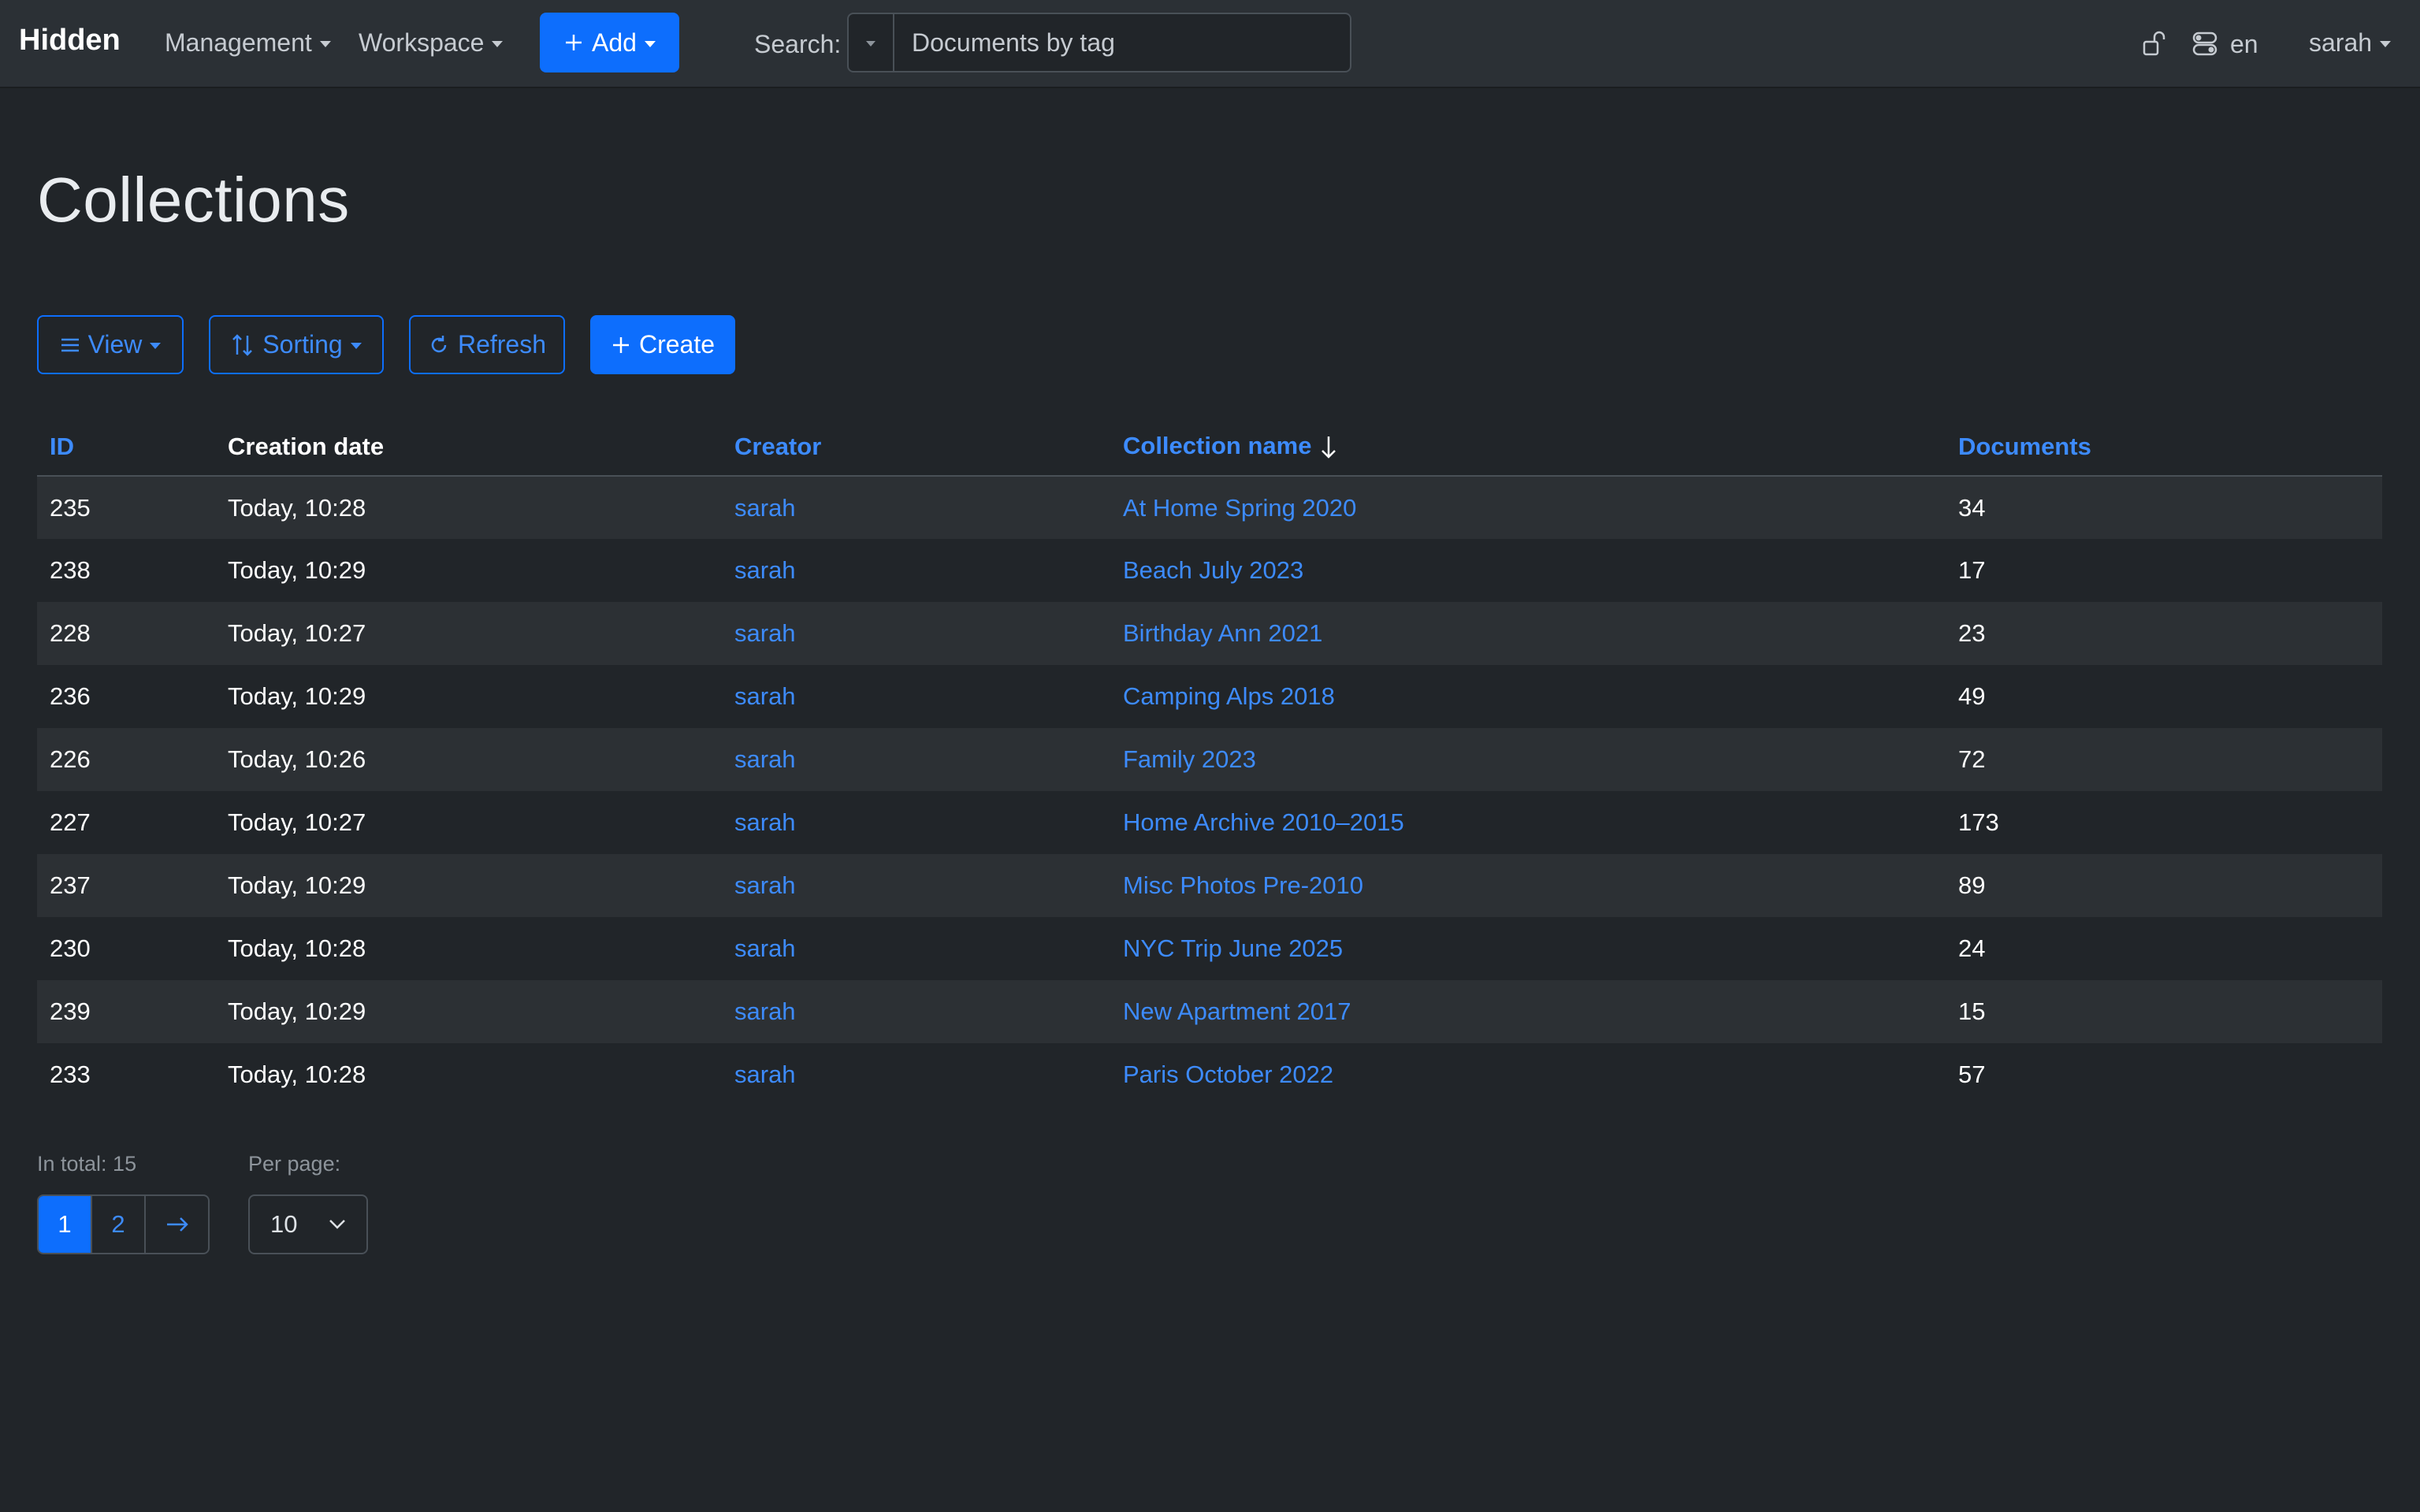 Image resolution: width=2420 pixels, height=1512 pixels. Describe the element at coordinates (432, 43) in the screenshot. I see `workspace-menu: Workspace` at that location.